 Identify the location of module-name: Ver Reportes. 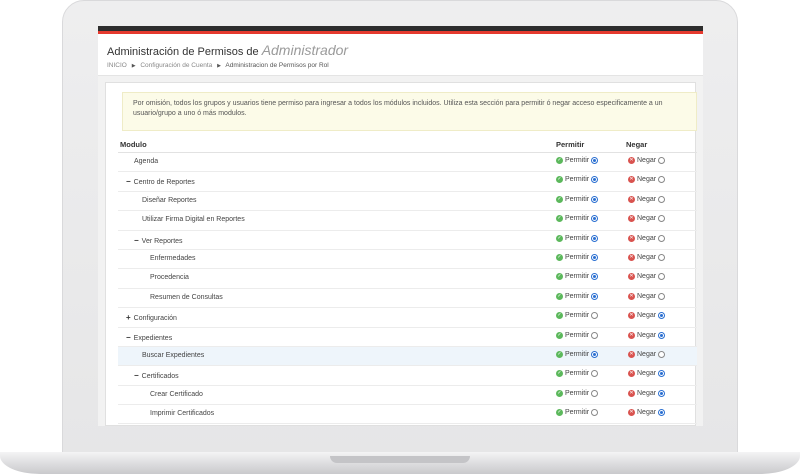
(162, 241).